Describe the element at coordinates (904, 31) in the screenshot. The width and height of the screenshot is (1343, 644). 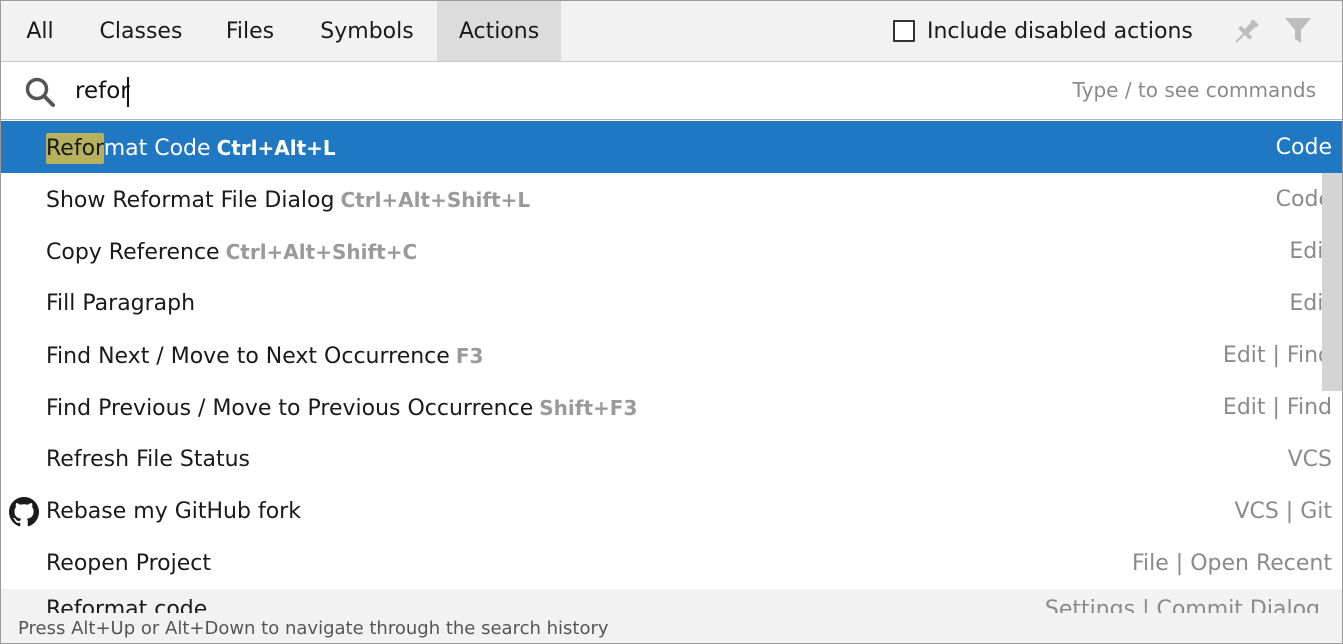
I see `include-disabled-checkbox` at that location.